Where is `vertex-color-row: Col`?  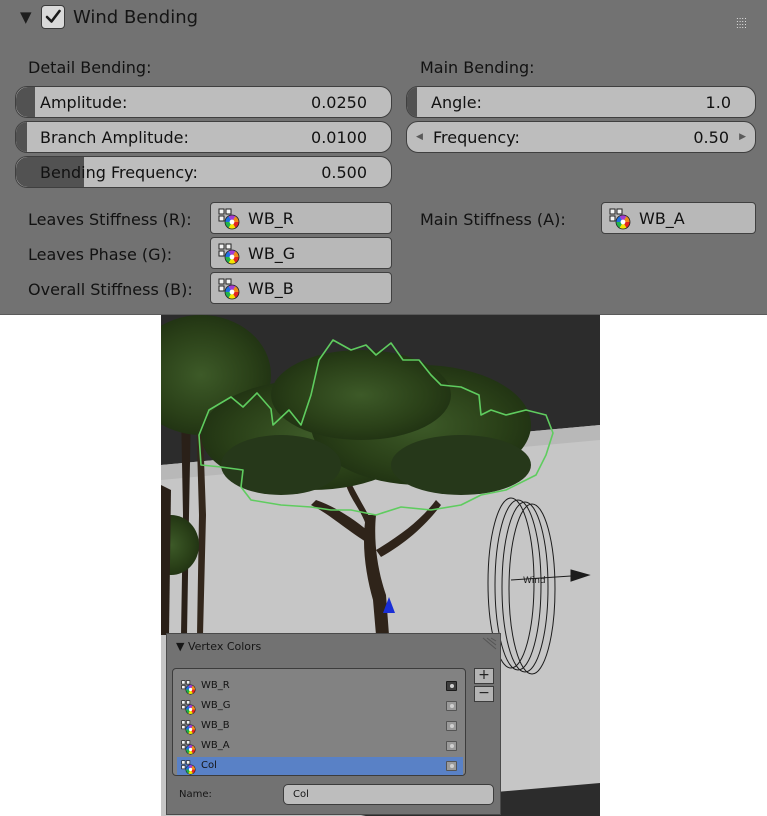
vertex-color-row: Col is located at coordinates (320, 766).